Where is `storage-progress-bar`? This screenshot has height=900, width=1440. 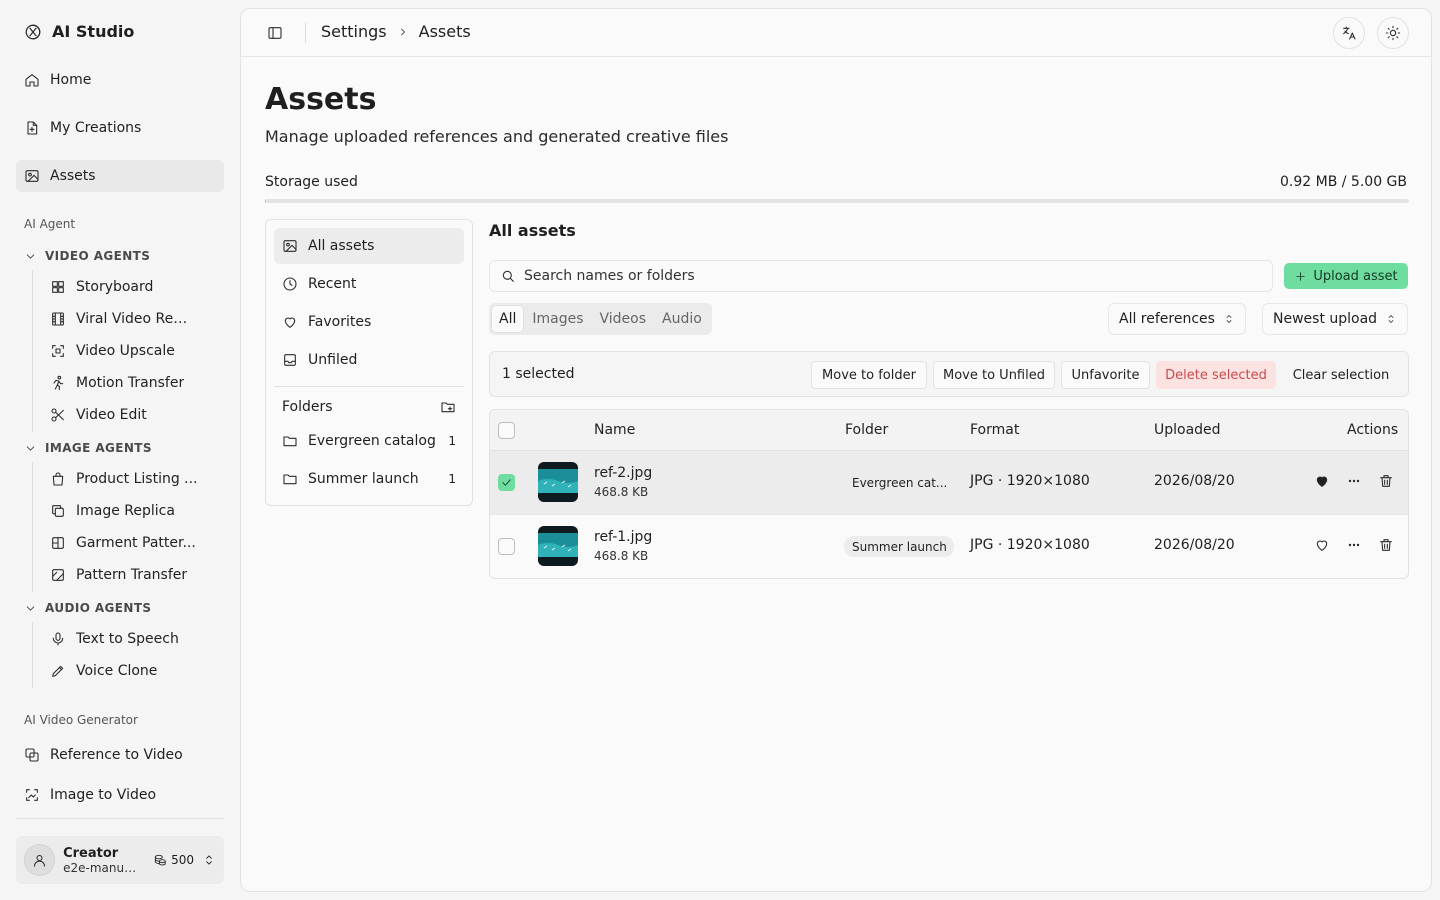
storage-progress-bar is located at coordinates (837, 201).